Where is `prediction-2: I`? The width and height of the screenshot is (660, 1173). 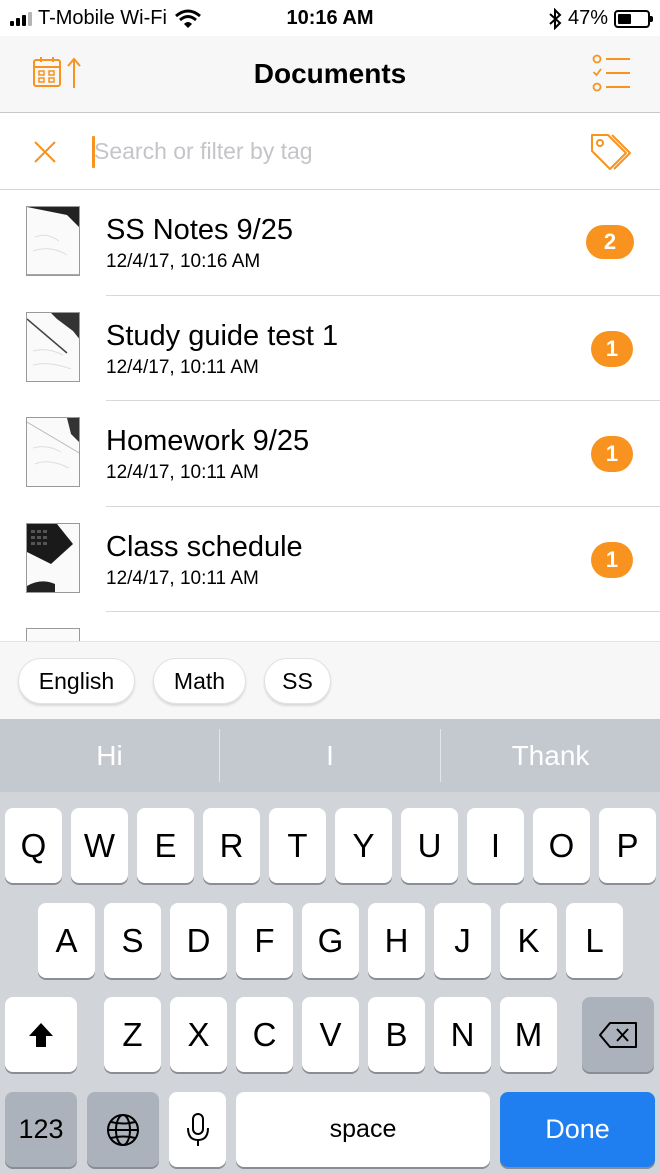 prediction-2: I is located at coordinates (330, 755).